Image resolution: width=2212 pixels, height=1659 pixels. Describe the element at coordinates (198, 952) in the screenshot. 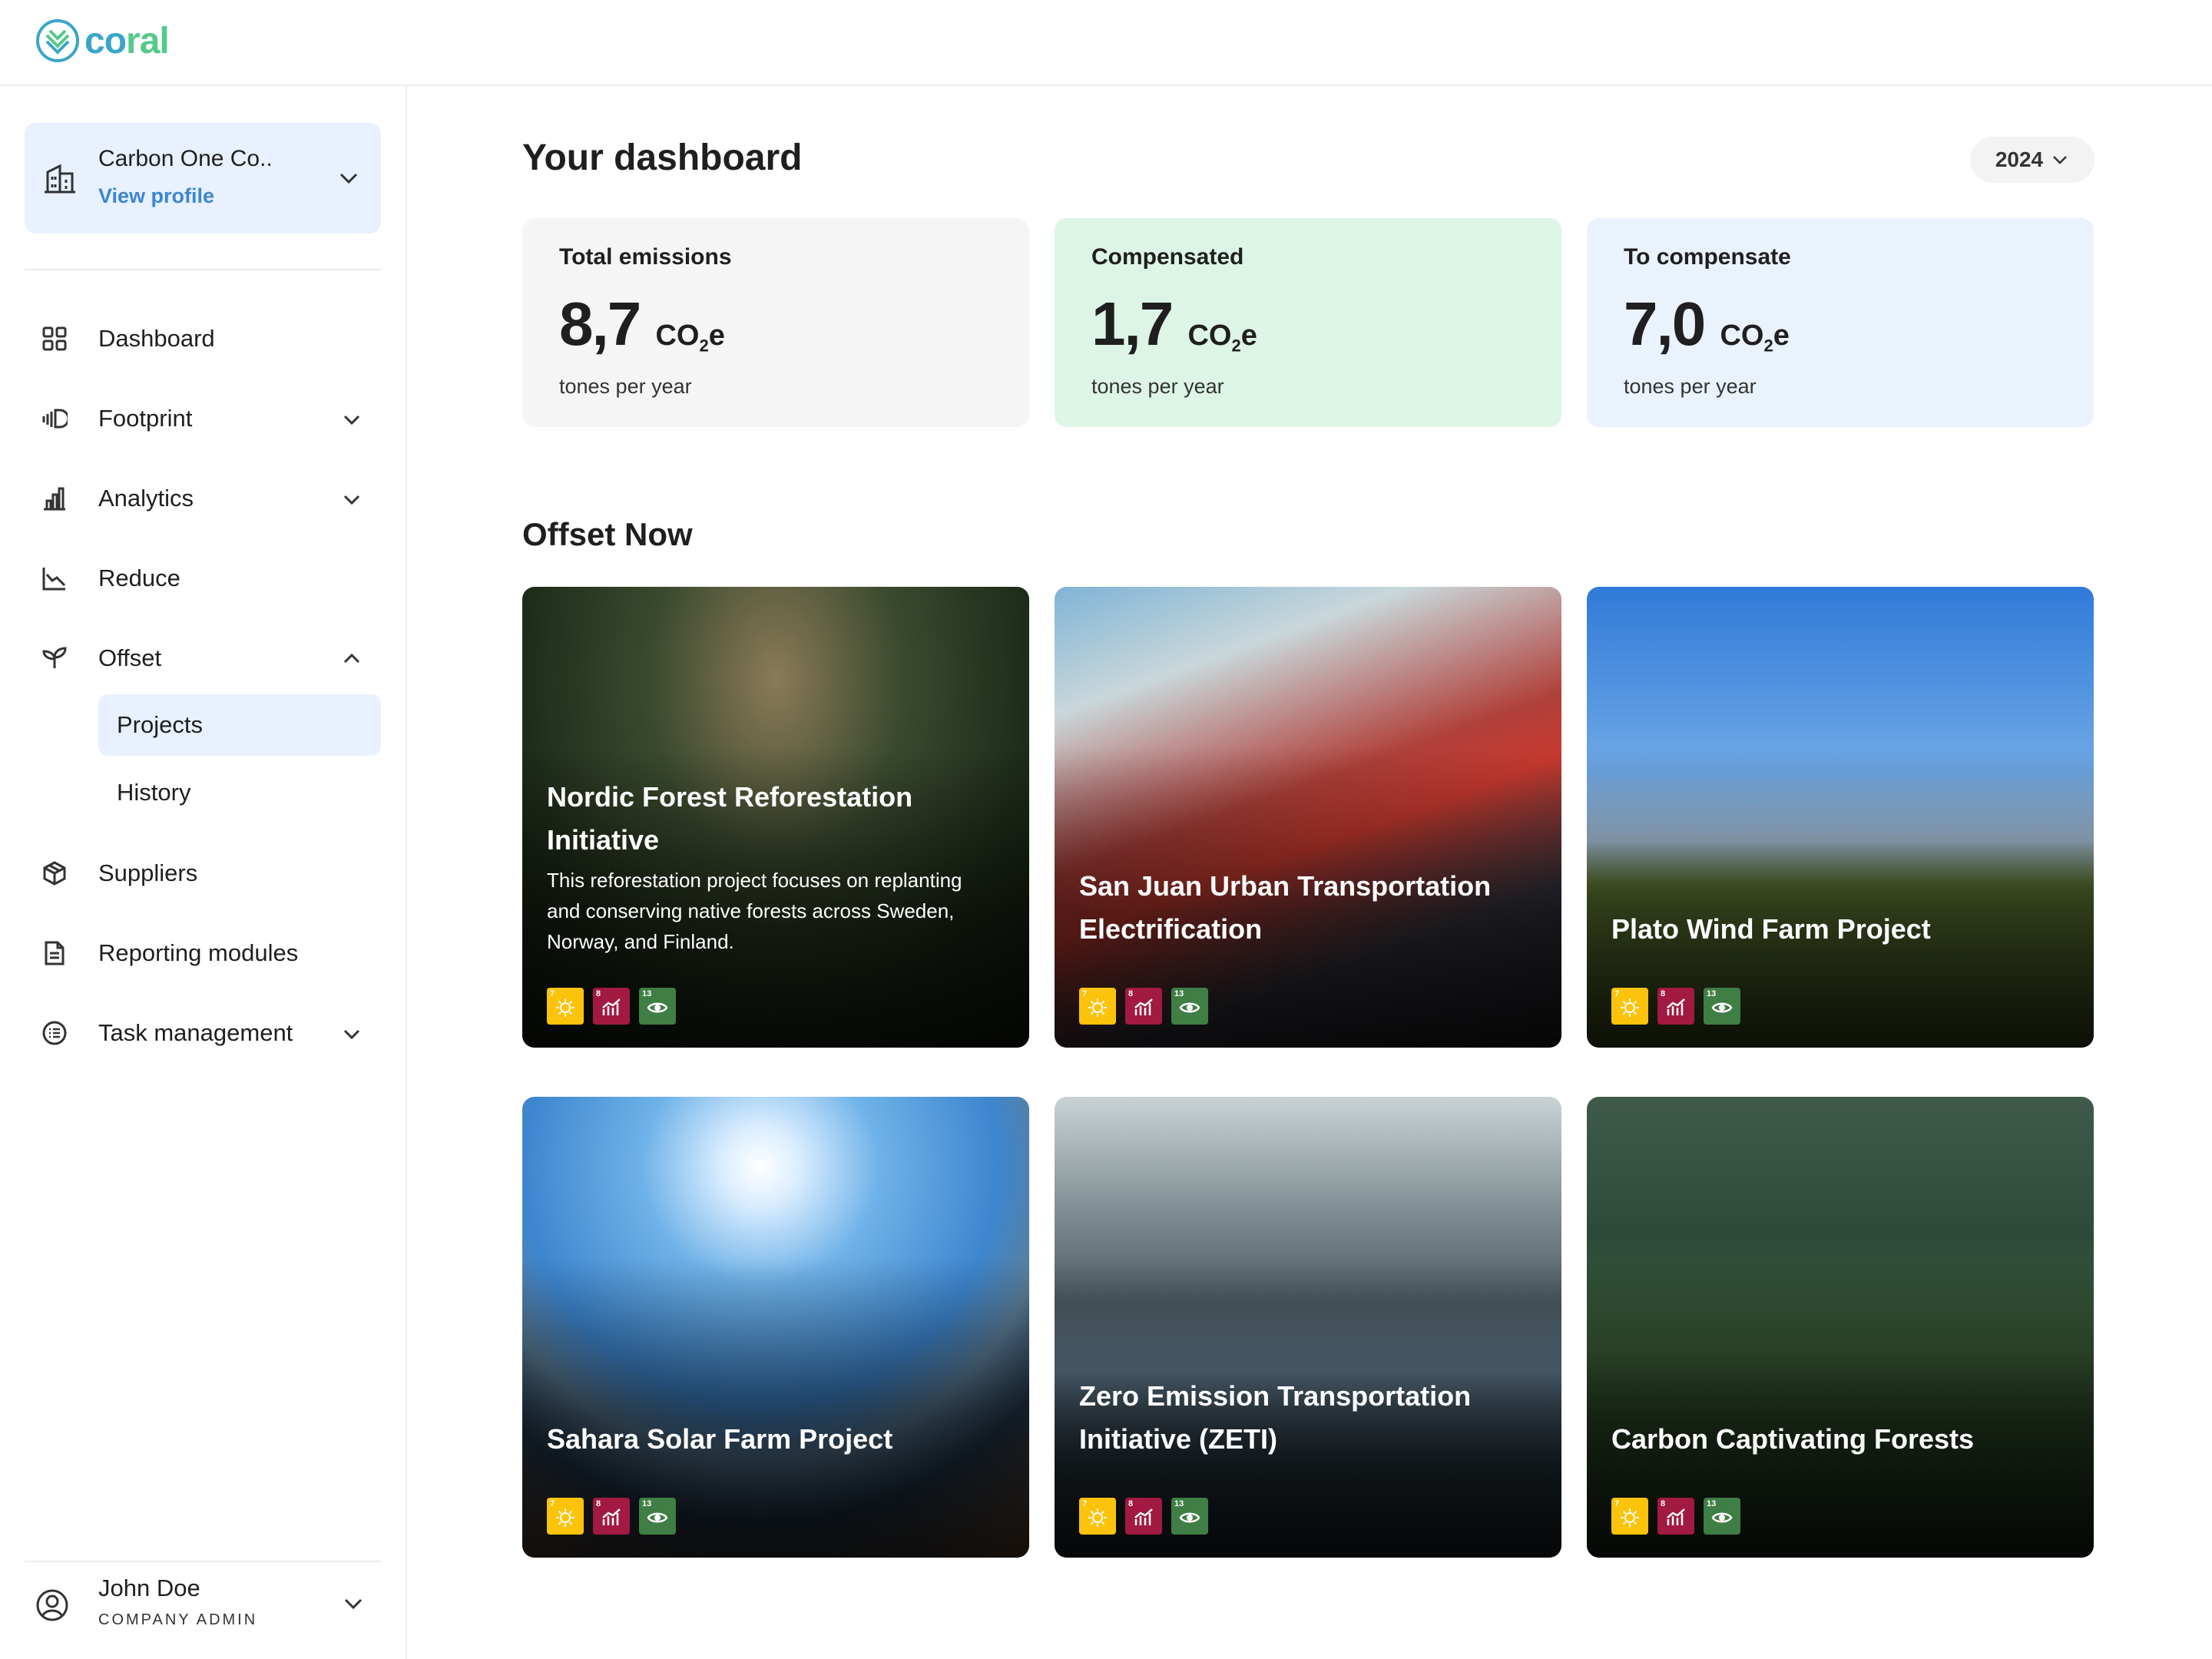

I see `sidebar-item-label: Reporting modules` at that location.